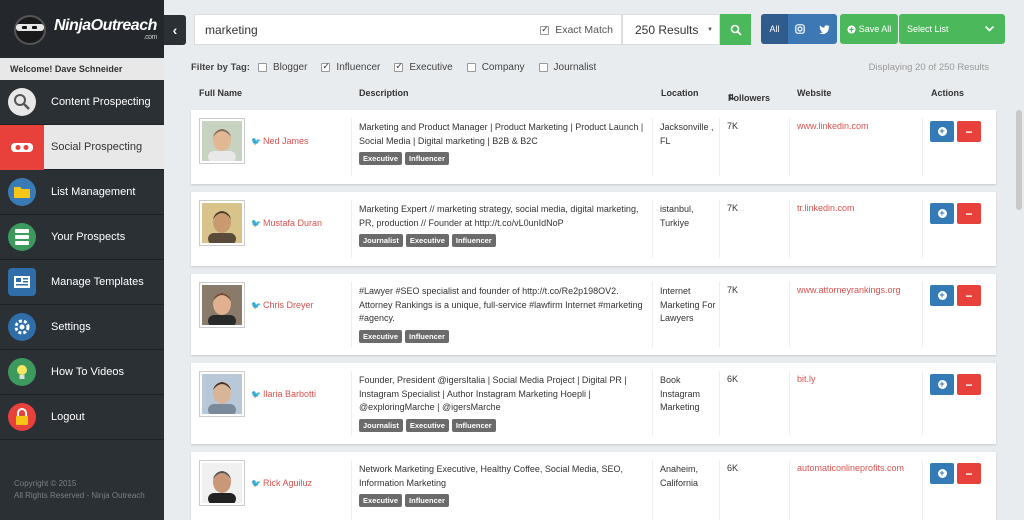 This screenshot has width=1024, height=520. I want to click on sidebar-item-content-prospecting: Content Prospecting, so click(82, 102).